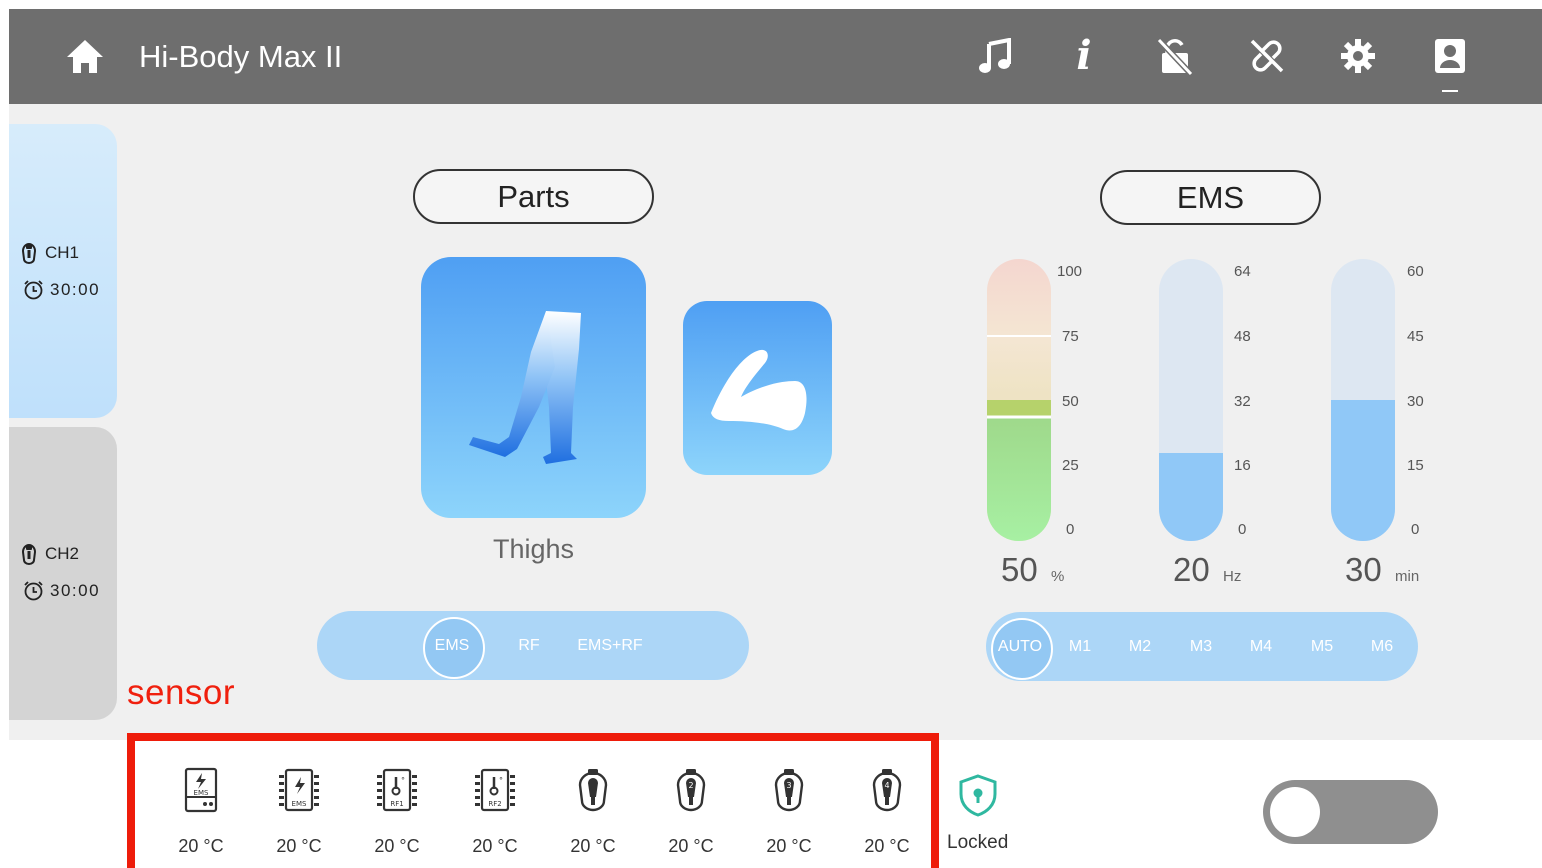 Image resolution: width=1542 pixels, height=868 pixels. What do you see at coordinates (533, 196) in the screenshot?
I see `parts-title: Parts` at bounding box center [533, 196].